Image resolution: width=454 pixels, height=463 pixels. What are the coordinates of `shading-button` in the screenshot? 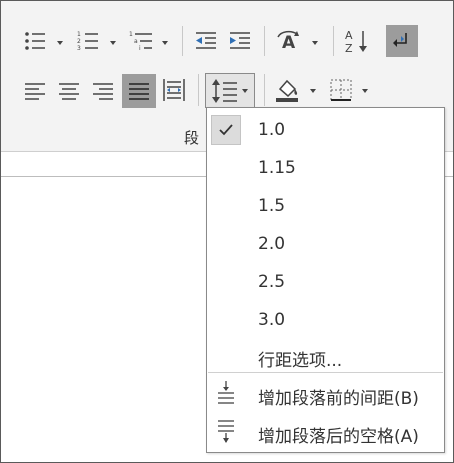 It's located at (287, 90).